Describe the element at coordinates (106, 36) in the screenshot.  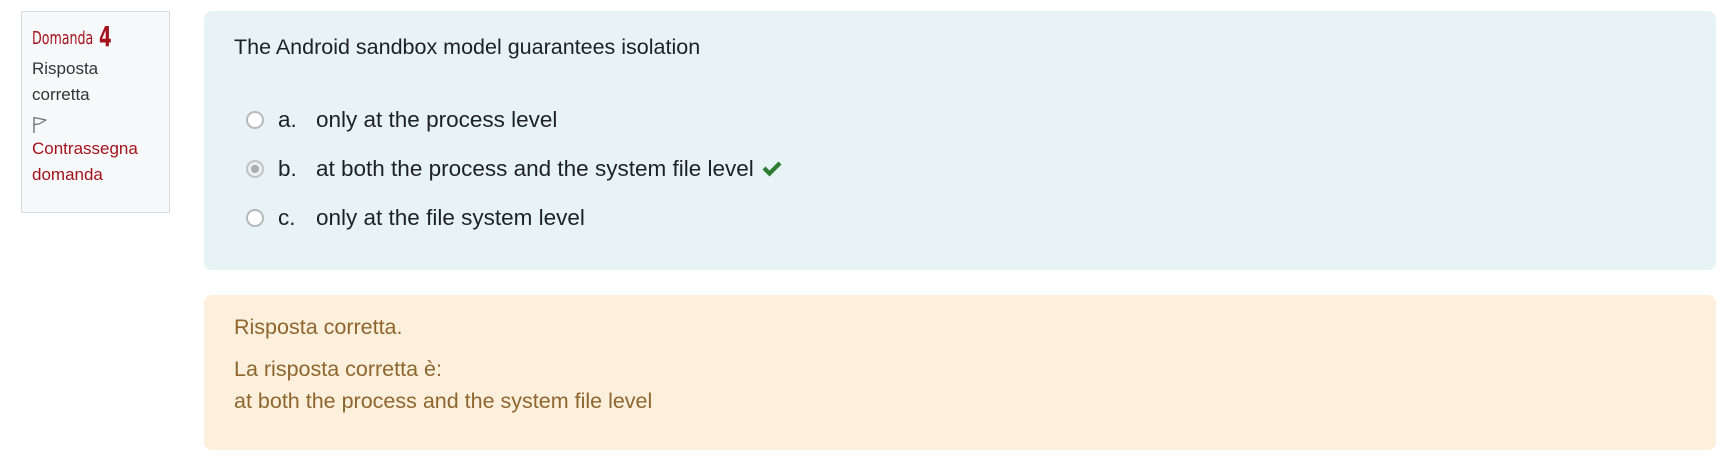
I see `question-number: 4` at that location.